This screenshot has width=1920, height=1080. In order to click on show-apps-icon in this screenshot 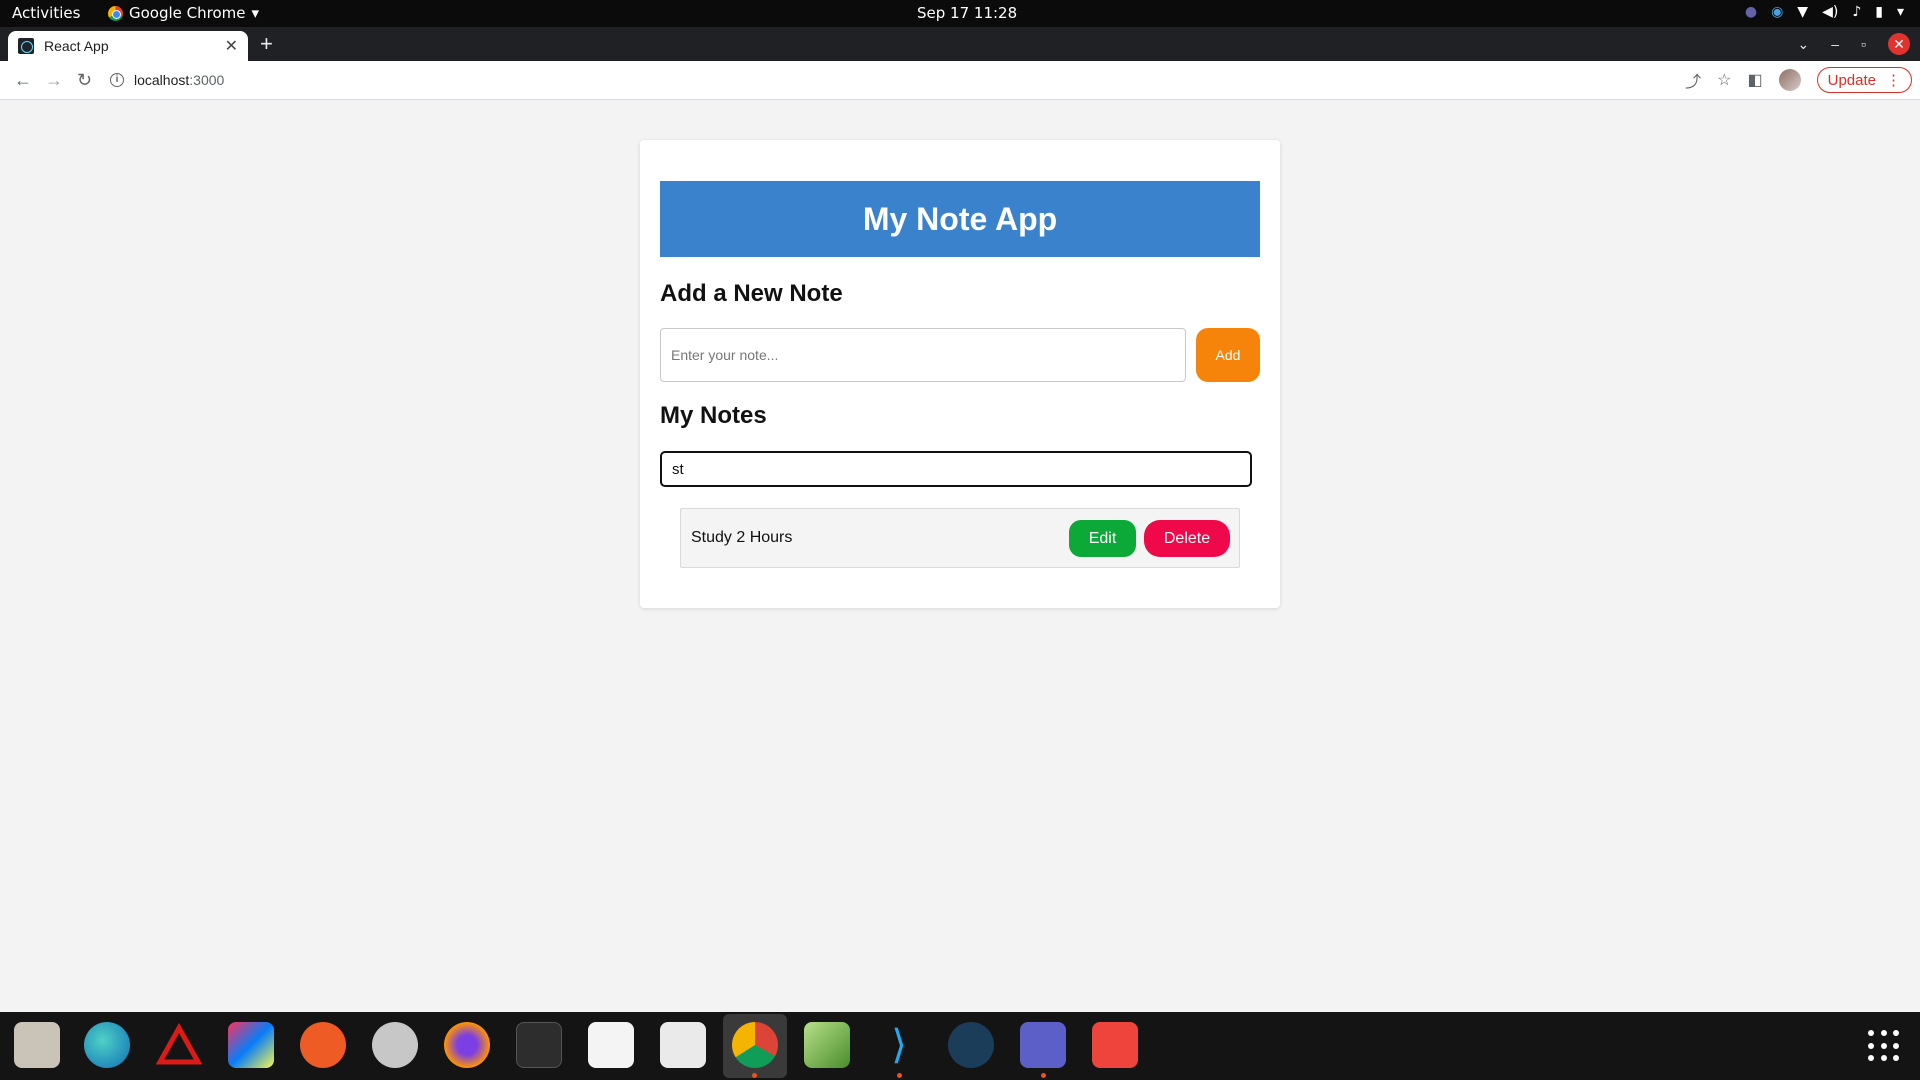, I will do `click(1884, 1046)`.